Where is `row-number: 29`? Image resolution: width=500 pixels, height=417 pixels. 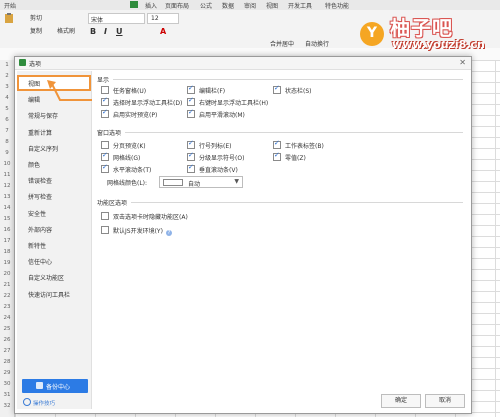
row-number: 29 is located at coordinates (7, 373).